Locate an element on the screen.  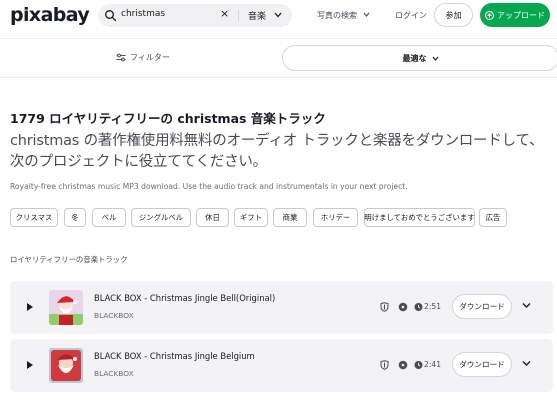
page-title: 1779 ロイヤリティフリーの christmas 音楽トラック is located at coordinates (168, 118).